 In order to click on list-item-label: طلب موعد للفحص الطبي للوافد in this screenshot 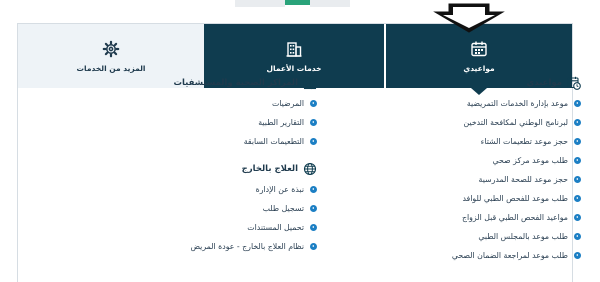, I will do `click(515, 198)`.